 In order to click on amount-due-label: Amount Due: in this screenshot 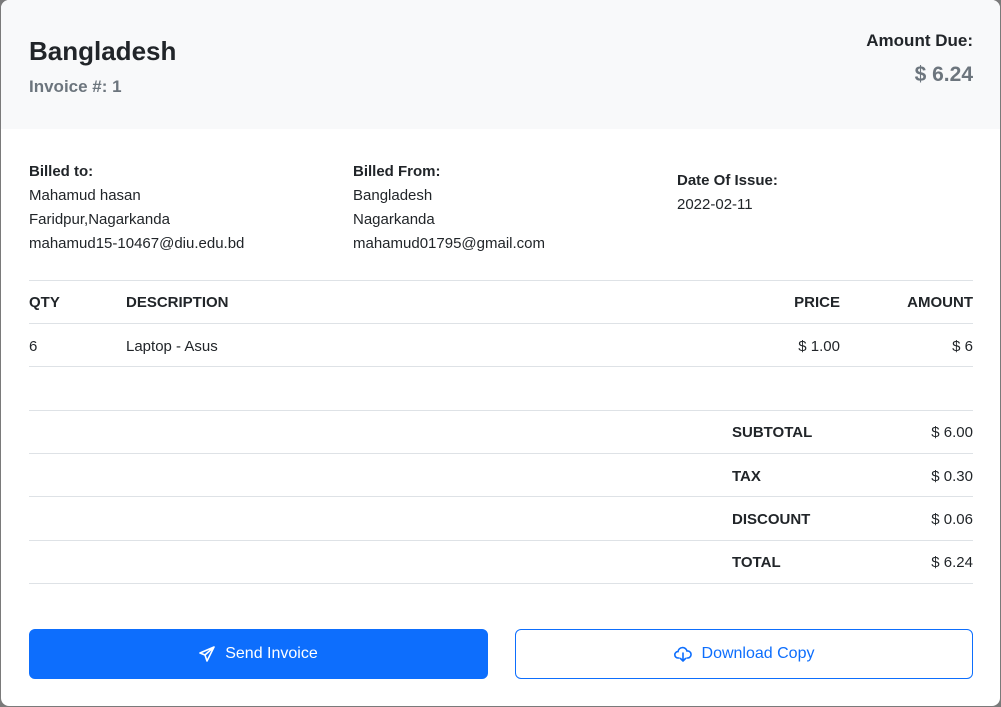, I will do `click(919, 40)`.